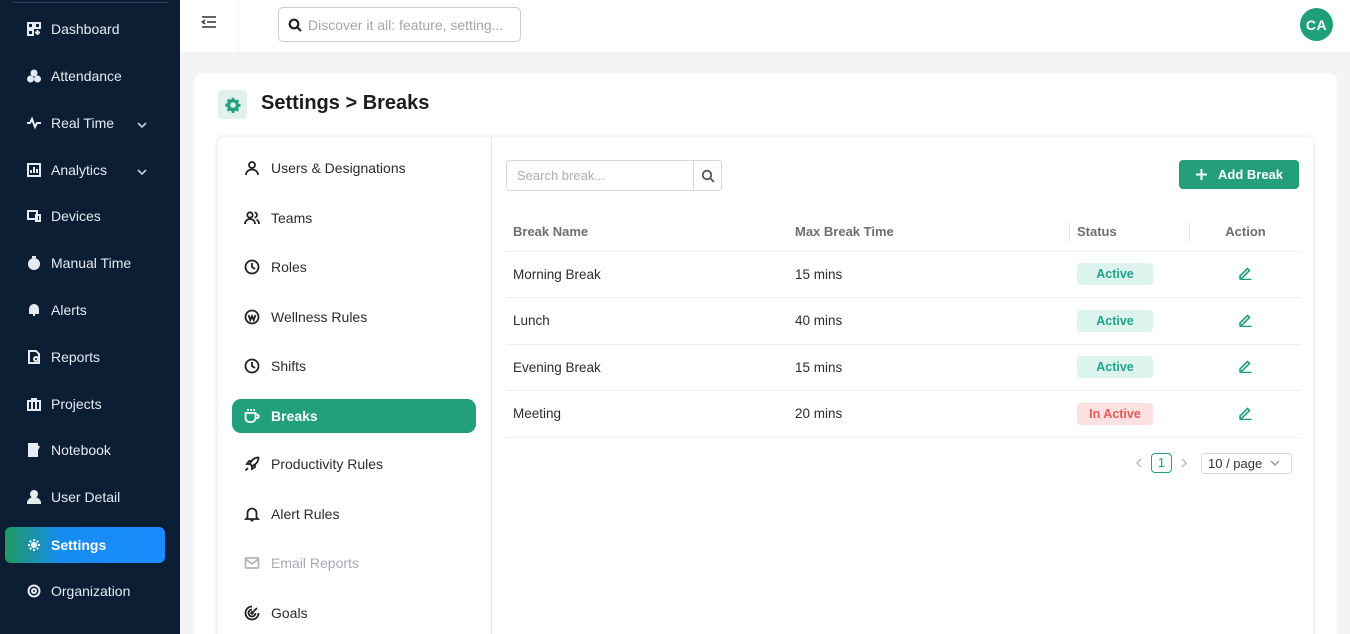 This screenshot has height=634, width=1350. I want to click on settings-menu-label: Roles, so click(289, 267).